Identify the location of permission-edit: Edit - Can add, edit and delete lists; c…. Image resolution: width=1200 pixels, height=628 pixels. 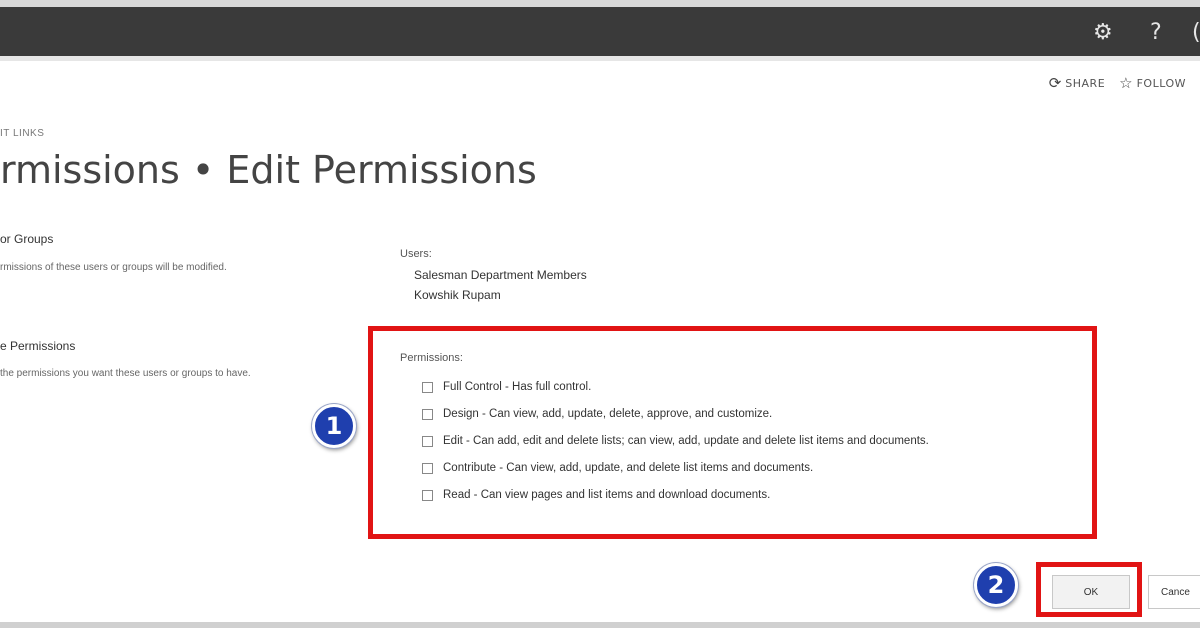
(675, 441).